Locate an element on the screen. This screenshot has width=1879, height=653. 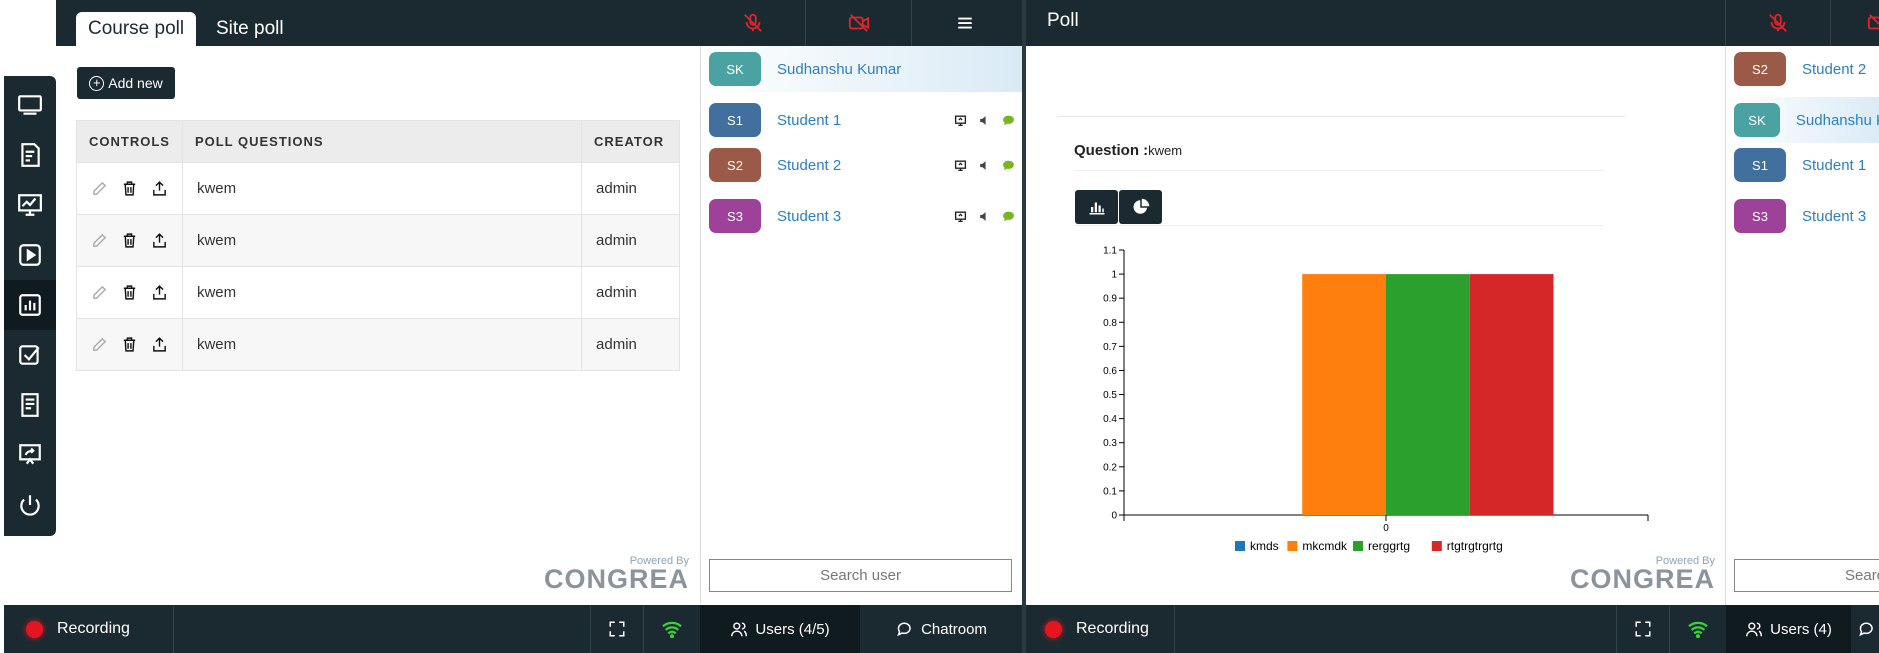
avatar: S2 is located at coordinates (1760, 69).